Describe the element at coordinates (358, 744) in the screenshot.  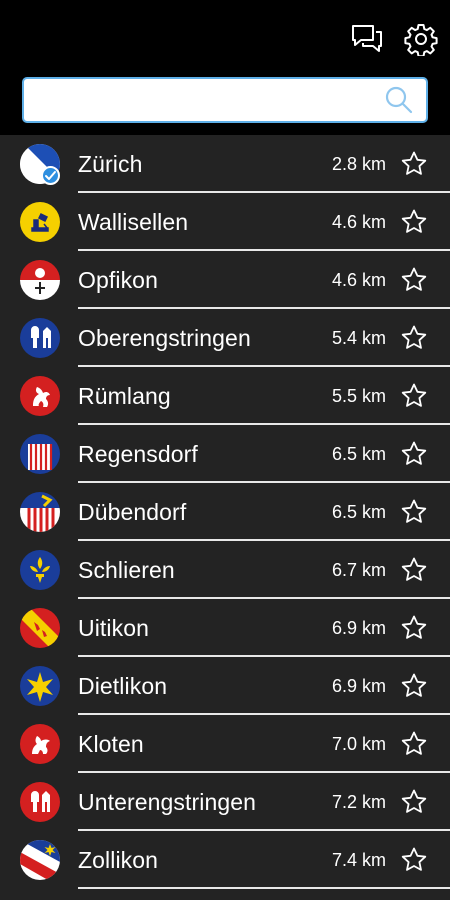
I see `place-distance: 7.0 km` at that location.